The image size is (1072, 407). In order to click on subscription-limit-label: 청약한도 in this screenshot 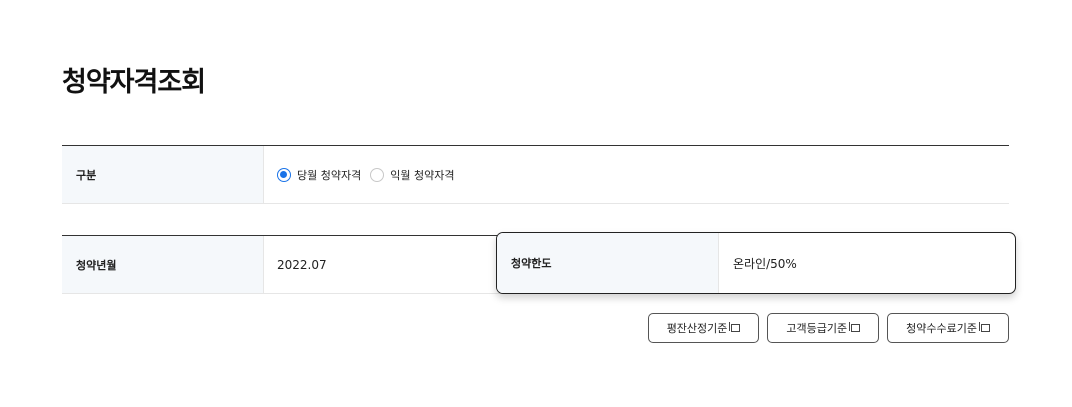, I will do `click(608, 263)`.